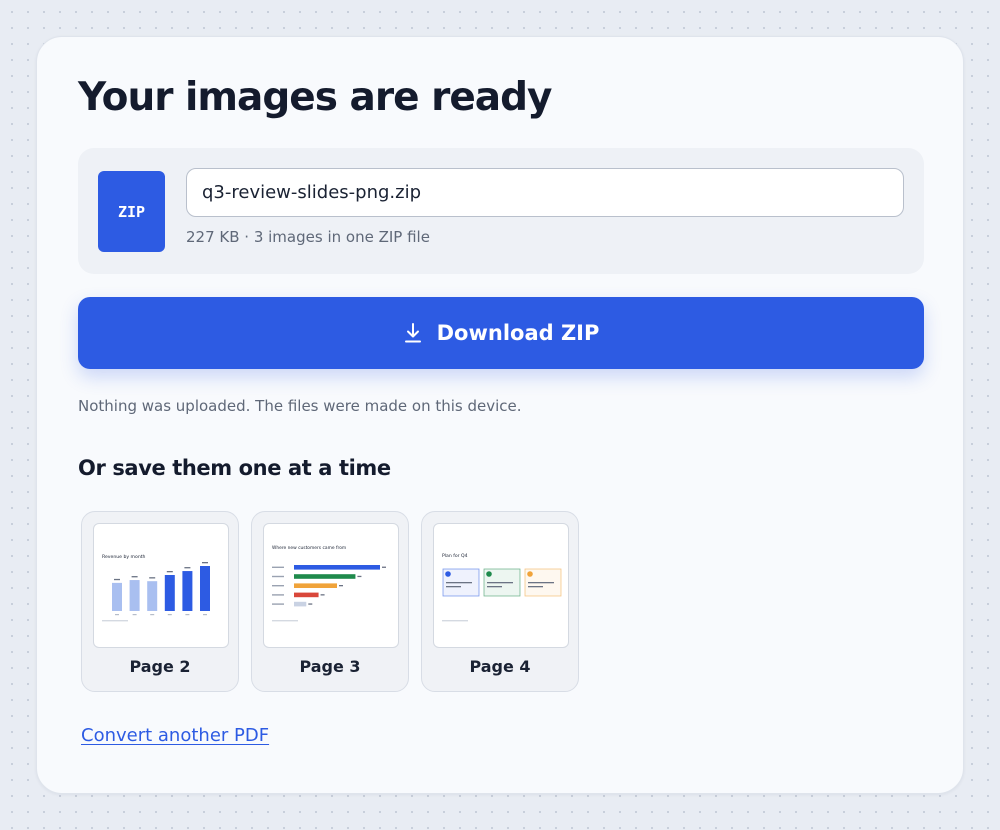  Describe the element at coordinates (455, 556) in the screenshot. I see `thumb-title: Plan for Q4` at that location.